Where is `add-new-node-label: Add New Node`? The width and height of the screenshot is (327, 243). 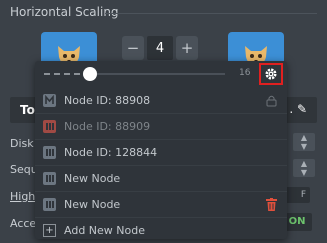
add-new-node-label: Add New Node is located at coordinates (104, 230).